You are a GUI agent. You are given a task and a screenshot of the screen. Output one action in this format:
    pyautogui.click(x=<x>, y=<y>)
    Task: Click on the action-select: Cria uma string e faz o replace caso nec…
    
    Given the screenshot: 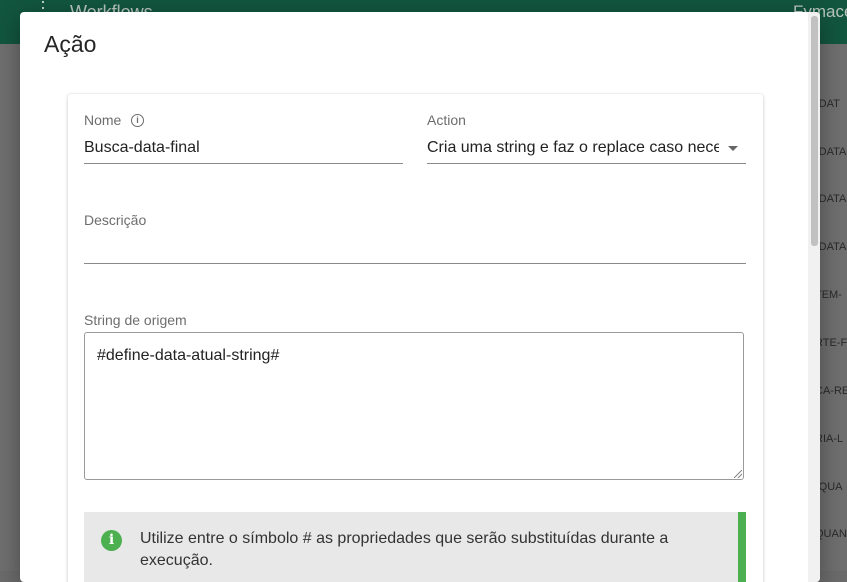 What is the action you would take?
    pyautogui.click(x=573, y=148)
    